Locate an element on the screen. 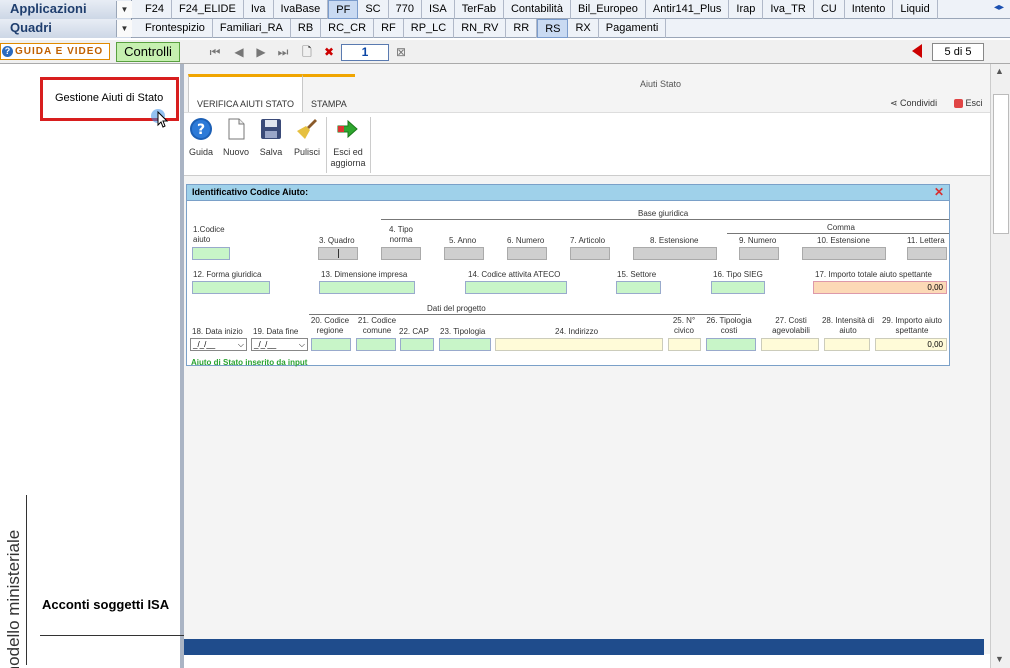  dimensione-impresa-field is located at coordinates (367, 287).